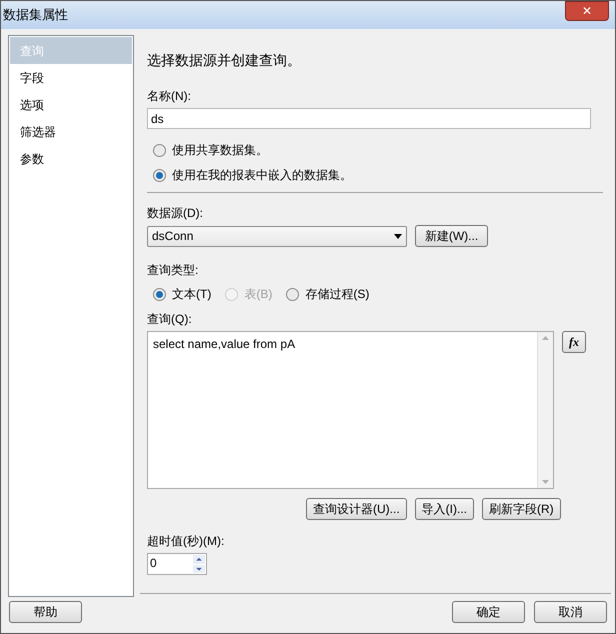  I want to click on expression-button: fx, so click(574, 342).